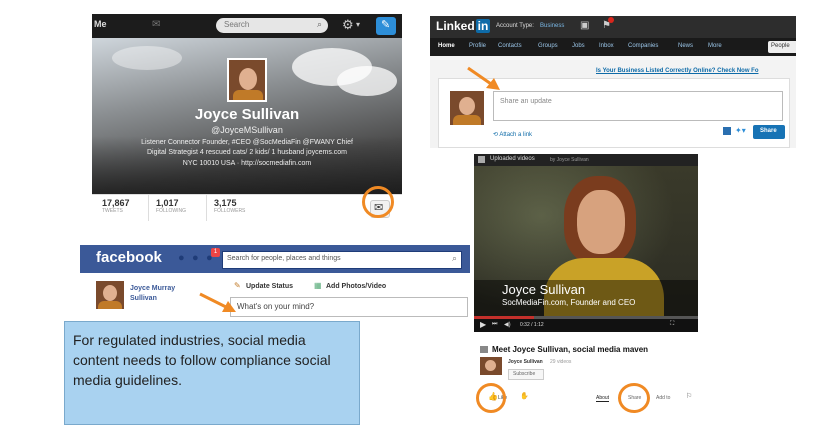  What do you see at coordinates (685, 46) in the screenshot?
I see `nav-news: News` at bounding box center [685, 46].